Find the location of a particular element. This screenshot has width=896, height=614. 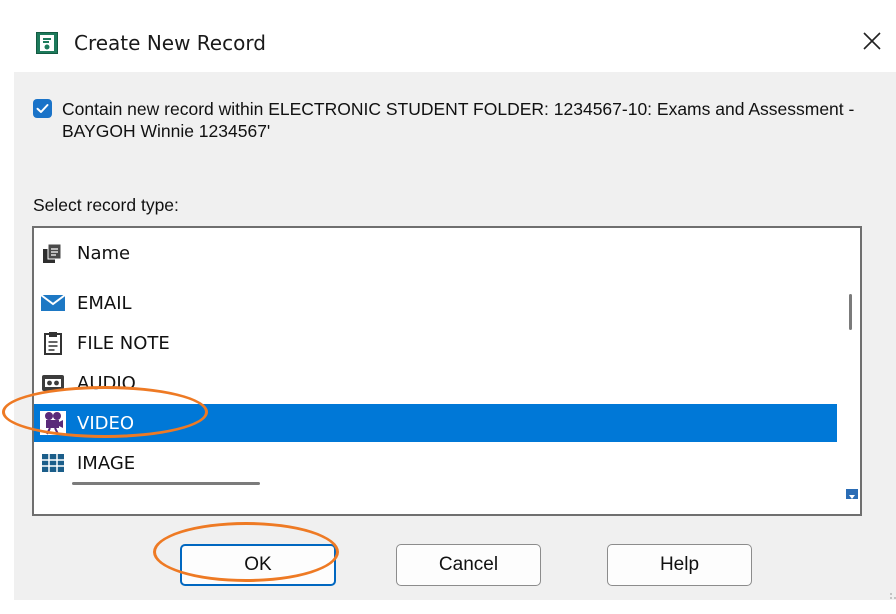

close-icon is located at coordinates (872, 43).